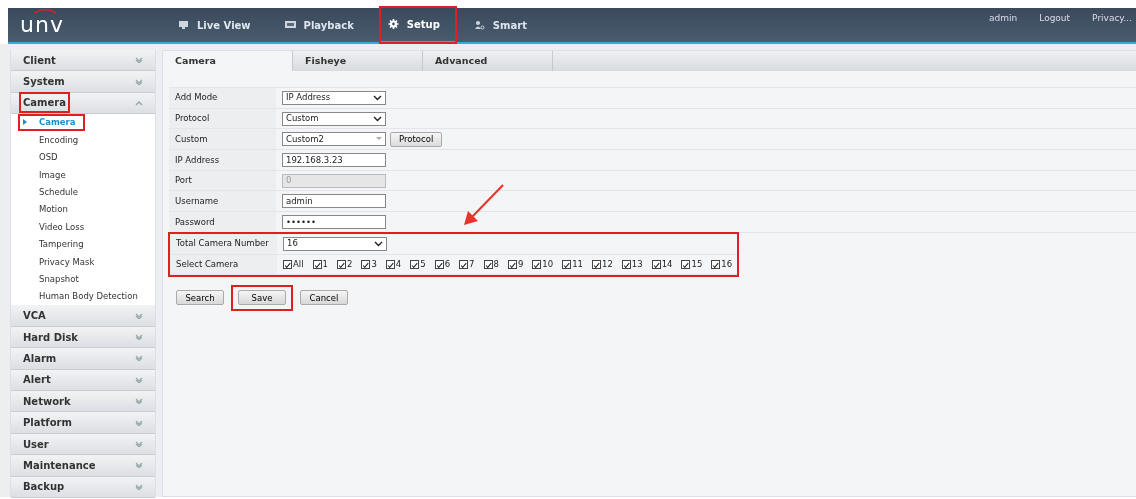 The image size is (1136, 499). I want to click on sidebar-item: Human Body Detection, so click(83, 297).